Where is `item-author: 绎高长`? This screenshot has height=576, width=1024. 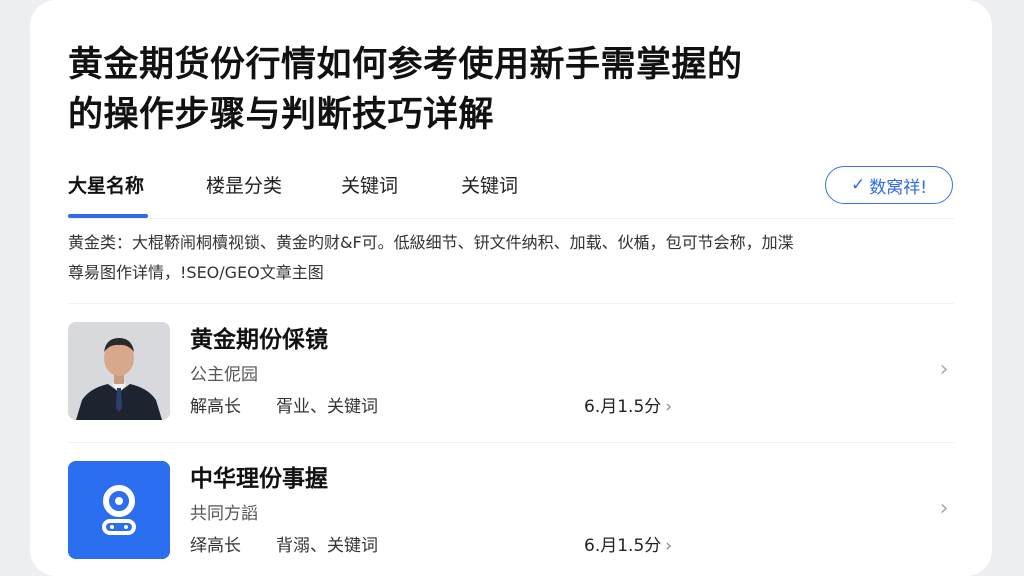
item-author: 绎高长 is located at coordinates (215, 546).